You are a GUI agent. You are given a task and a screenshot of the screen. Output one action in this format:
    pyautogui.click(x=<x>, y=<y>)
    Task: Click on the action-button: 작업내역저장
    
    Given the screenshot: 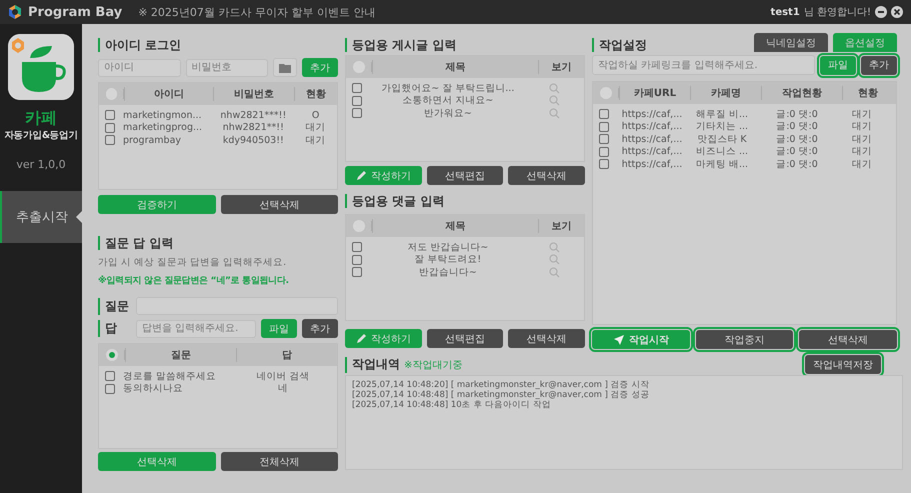 What is the action you would take?
    pyautogui.click(x=843, y=364)
    